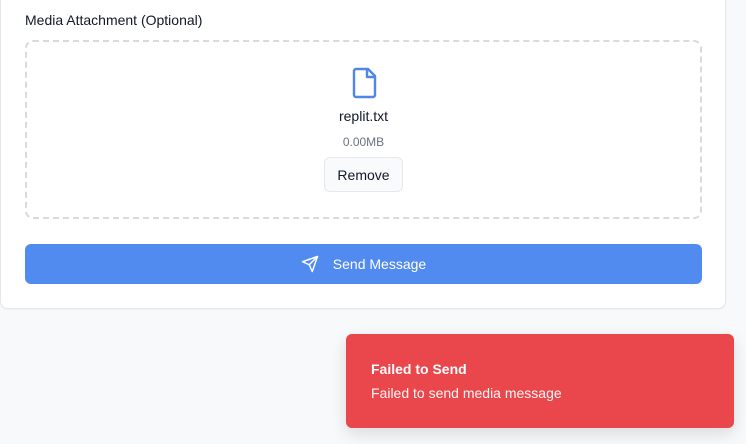 Image resolution: width=746 pixels, height=444 pixels. Describe the element at coordinates (363, 142) in the screenshot. I see `file-size: 0.00MB` at that location.